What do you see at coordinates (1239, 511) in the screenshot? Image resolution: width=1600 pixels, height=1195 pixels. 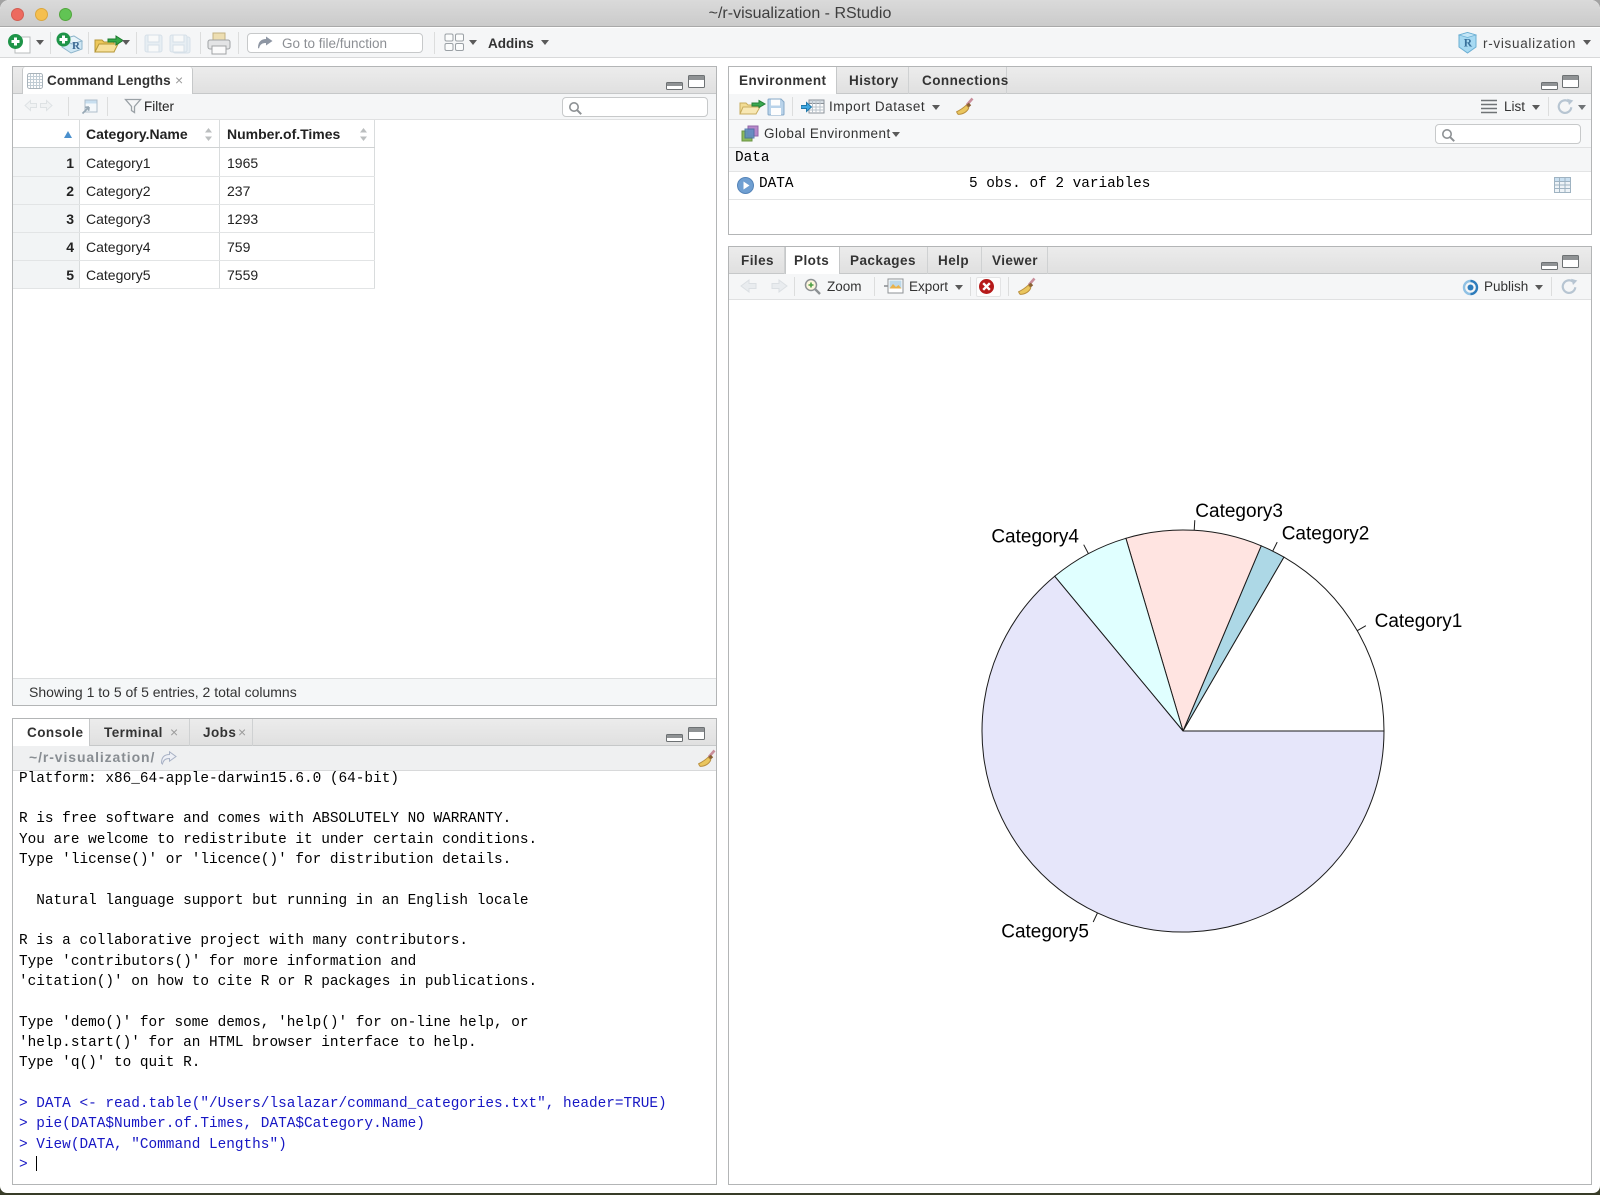 I see `svg-text: Category3` at bounding box center [1239, 511].